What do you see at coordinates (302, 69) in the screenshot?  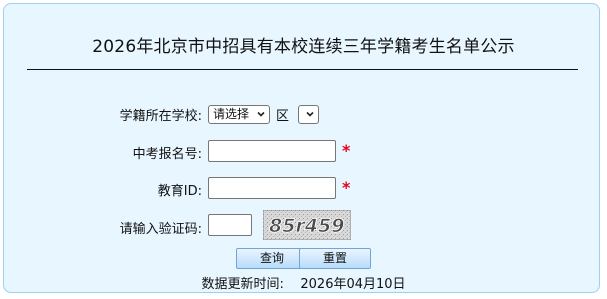 I see `title-divider` at bounding box center [302, 69].